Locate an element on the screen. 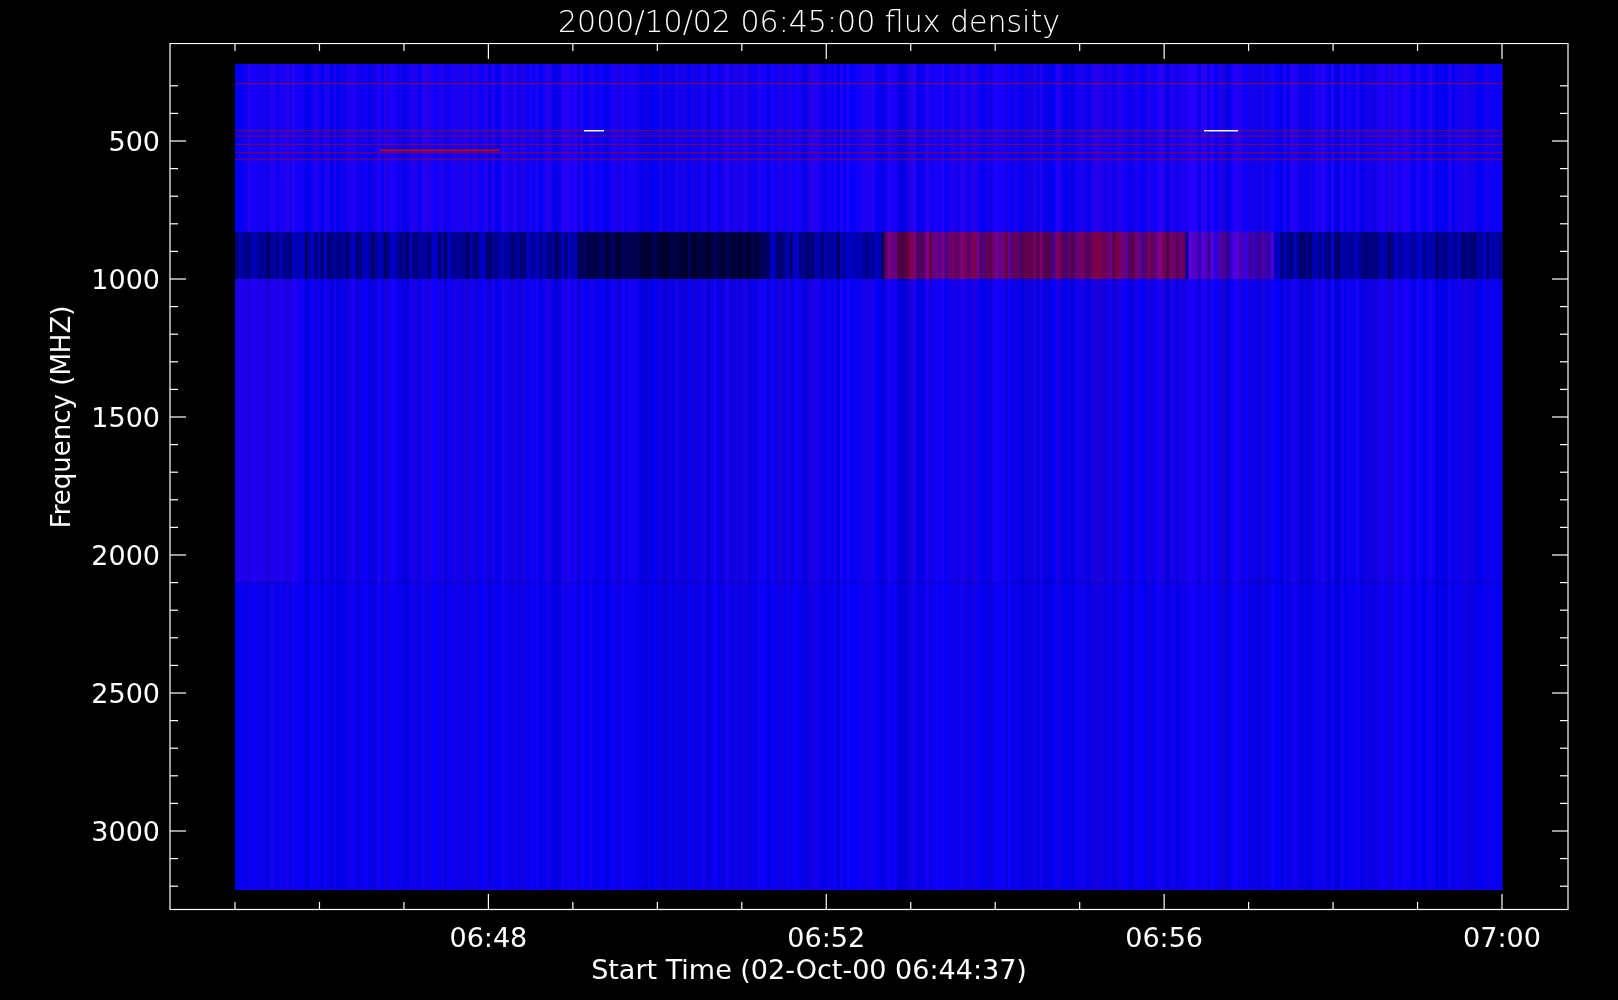 This screenshot has height=1000, width=1618. x-tick-label: 07:00 is located at coordinates (1502, 937).